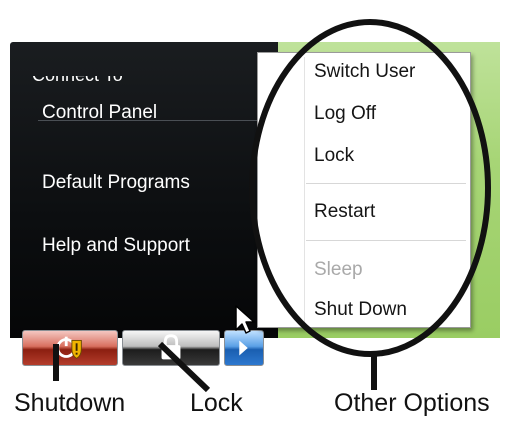 The image size is (522, 423). I want to click on menu-item-log-off: Log Off, so click(345, 114).